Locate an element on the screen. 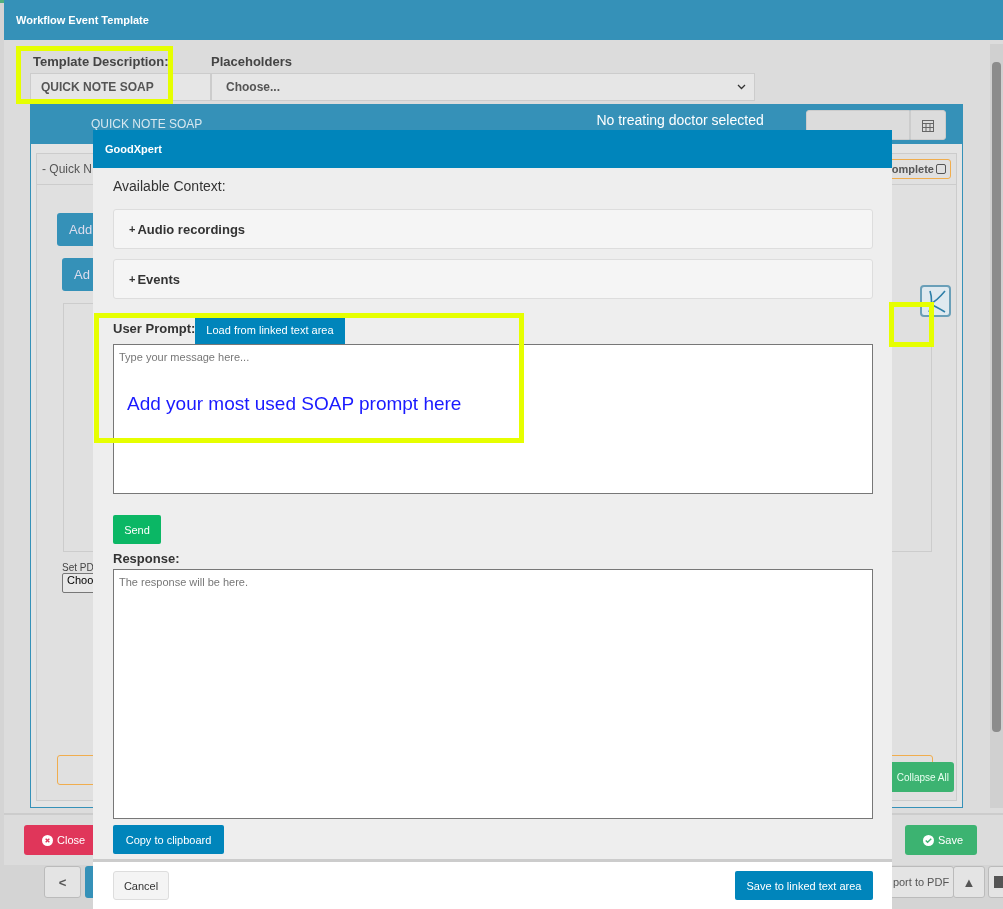  send-button: Send is located at coordinates (137, 529).